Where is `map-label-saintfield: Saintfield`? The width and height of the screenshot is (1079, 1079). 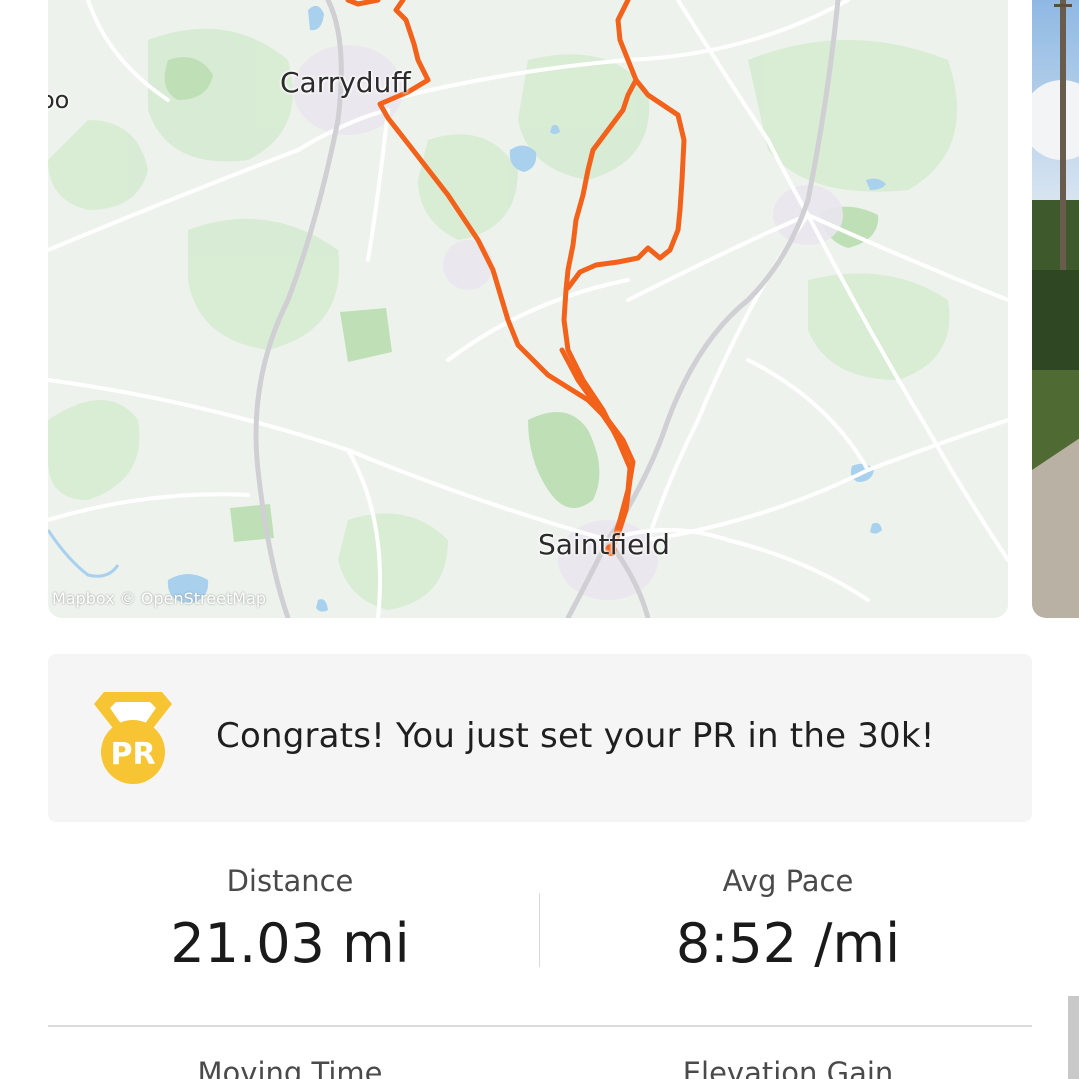
map-label-saintfield: Saintfield is located at coordinates (604, 544).